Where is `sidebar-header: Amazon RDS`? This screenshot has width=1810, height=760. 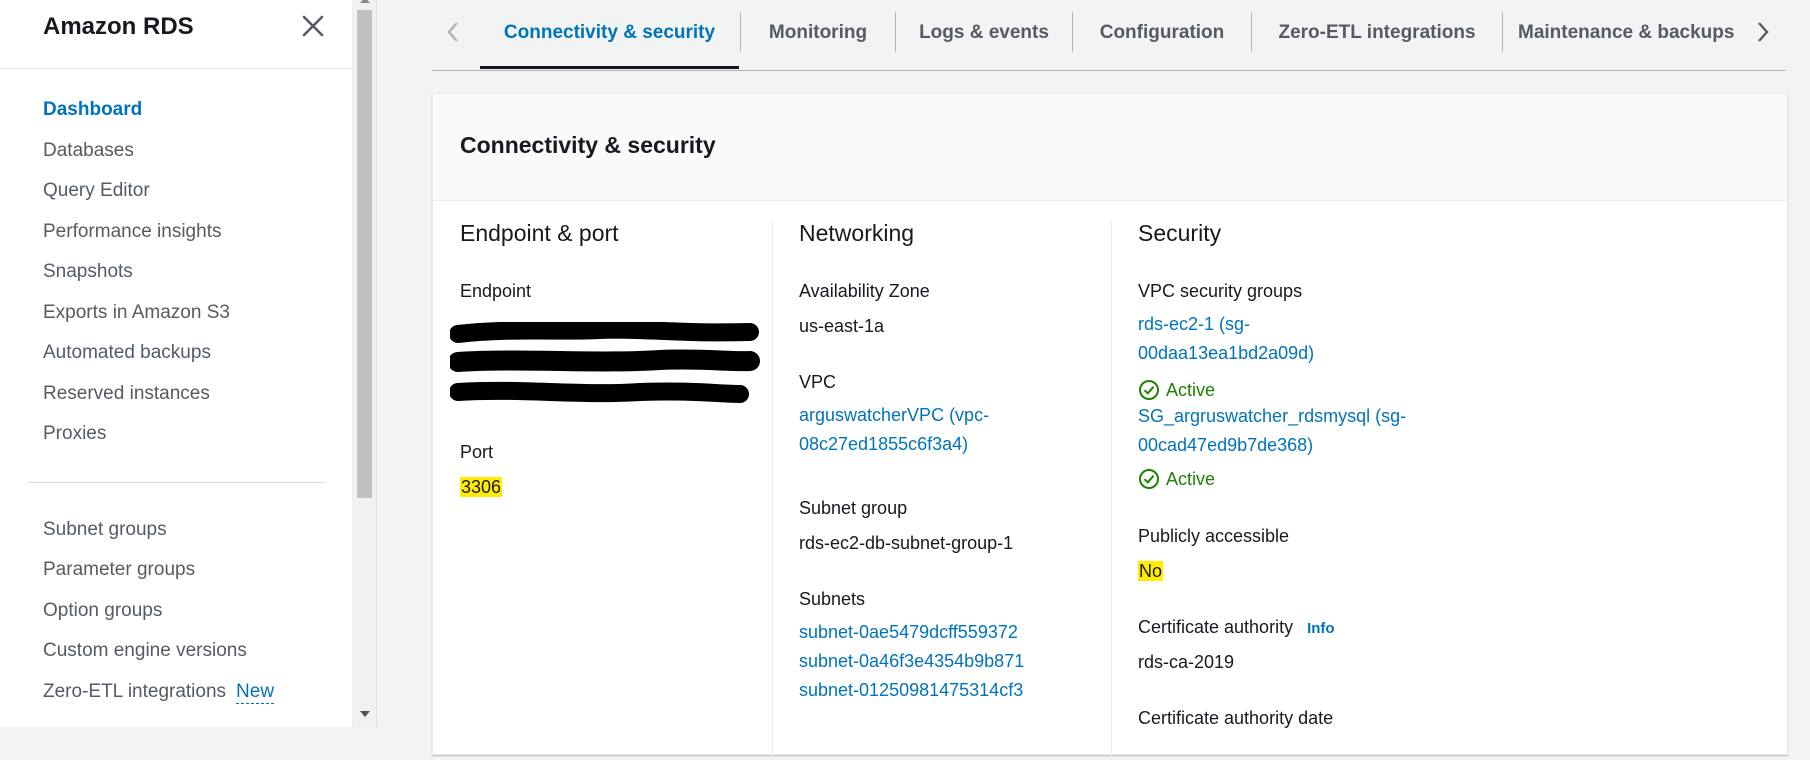
sidebar-header: Amazon RDS is located at coordinates (176, 34).